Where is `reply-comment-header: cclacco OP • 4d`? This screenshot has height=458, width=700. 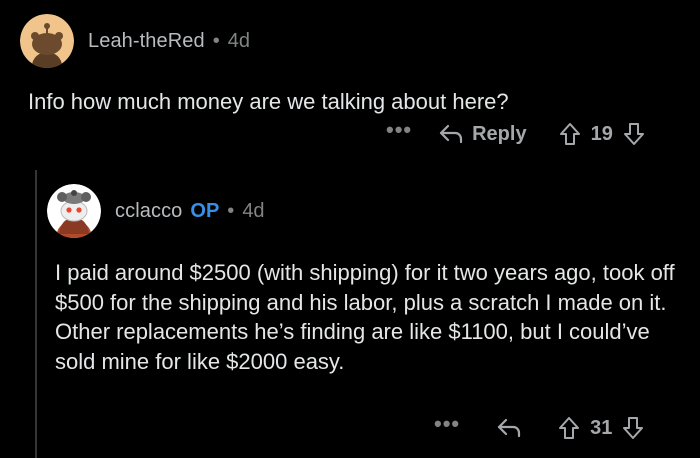 reply-comment-header: cclacco OP • 4d is located at coordinates (156, 211).